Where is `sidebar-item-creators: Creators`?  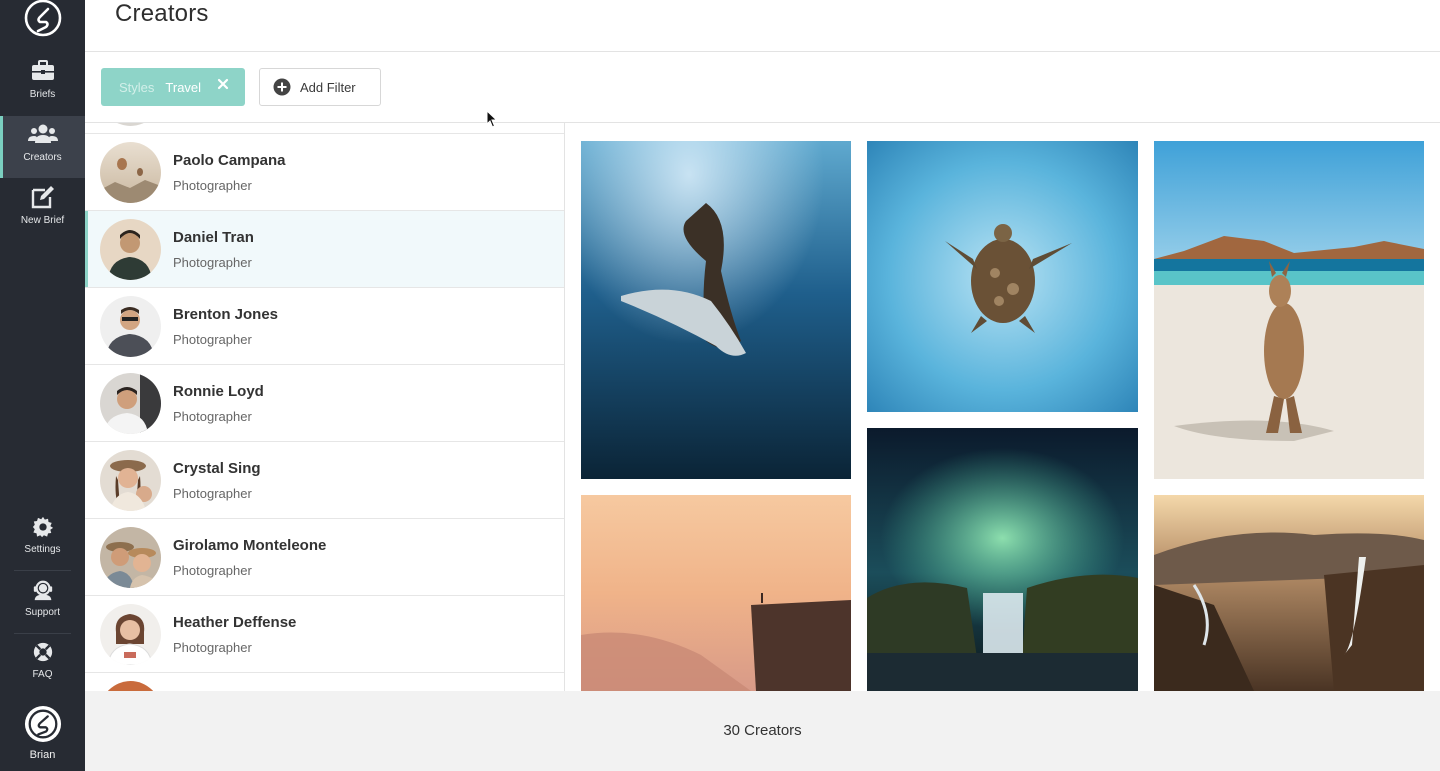
sidebar-item-creators: Creators is located at coordinates (42, 147).